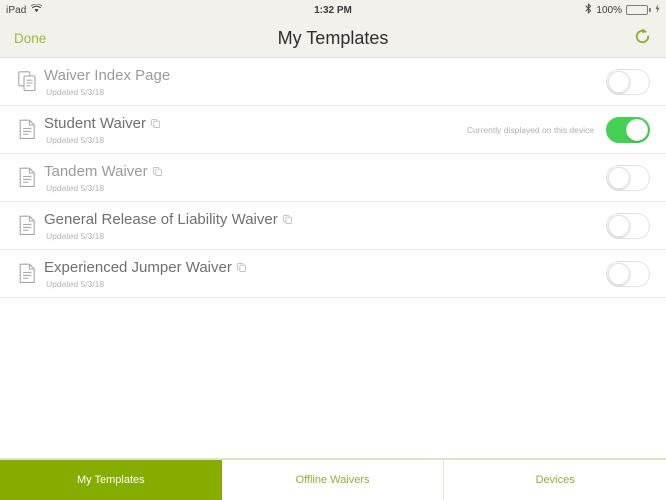 The height and width of the screenshot is (500, 666). I want to click on wifi-icon, so click(37, 9).